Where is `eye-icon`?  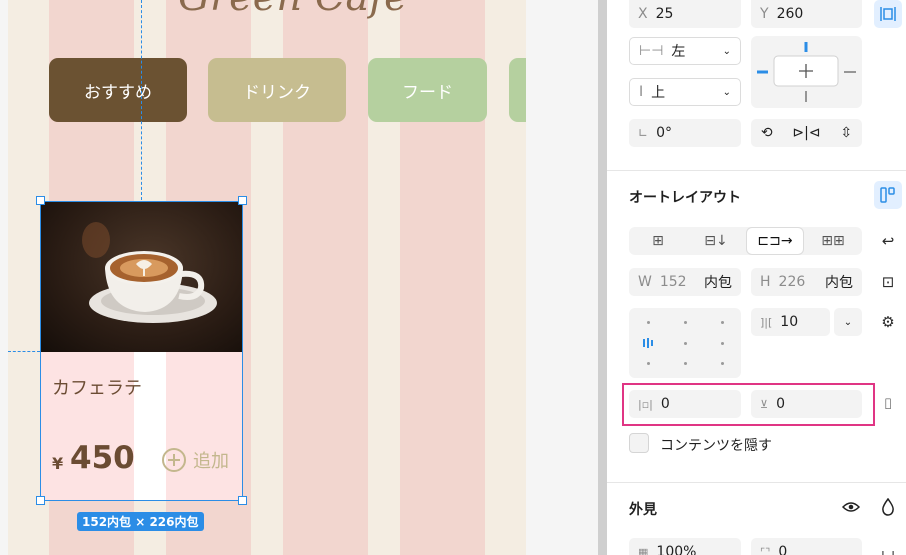 eye-icon is located at coordinates (851, 507).